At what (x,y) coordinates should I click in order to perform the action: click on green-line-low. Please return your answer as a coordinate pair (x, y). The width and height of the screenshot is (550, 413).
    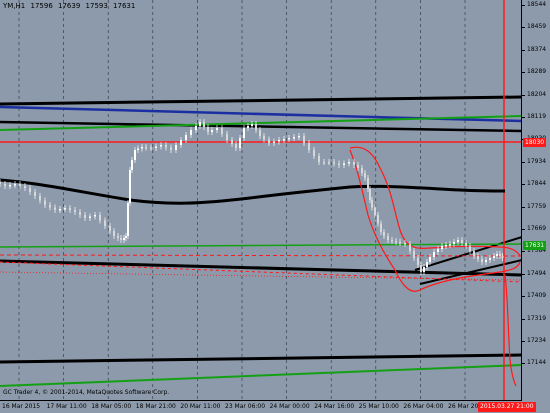
    Looking at the image, I should click on (261, 375).